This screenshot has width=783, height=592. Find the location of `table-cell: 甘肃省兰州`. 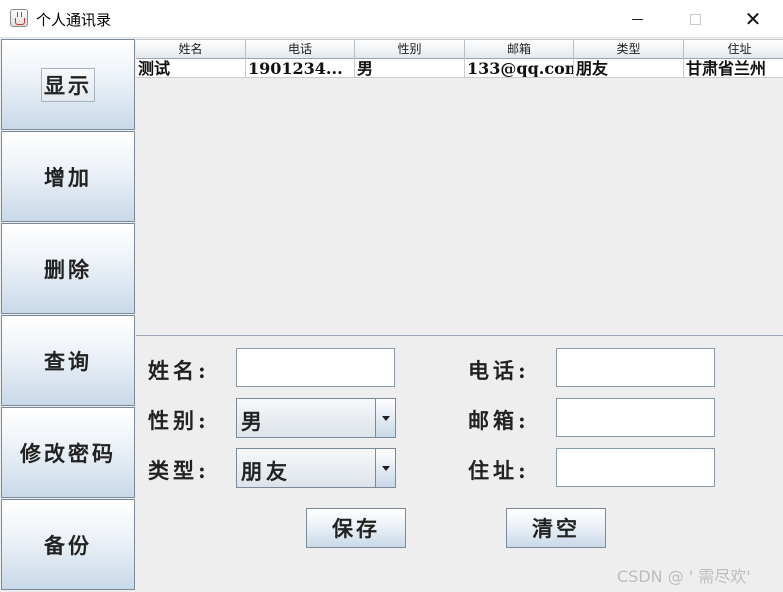

table-cell: 甘肃省兰州 is located at coordinates (733, 68).